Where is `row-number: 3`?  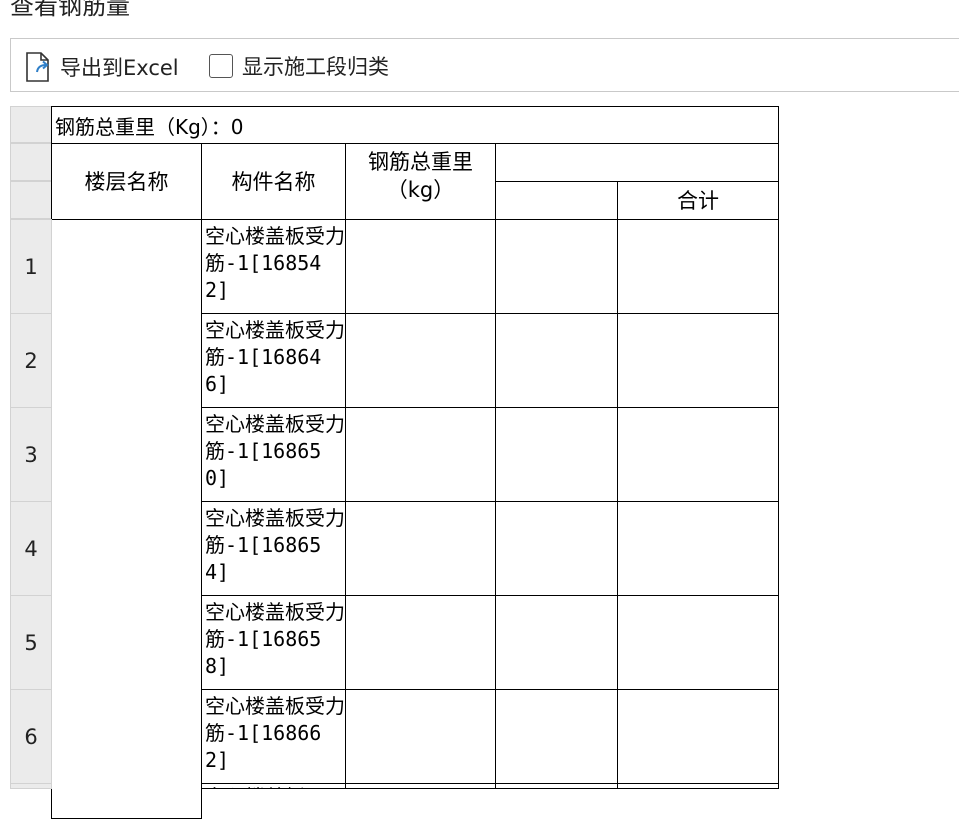
row-number: 3 is located at coordinates (31, 454).